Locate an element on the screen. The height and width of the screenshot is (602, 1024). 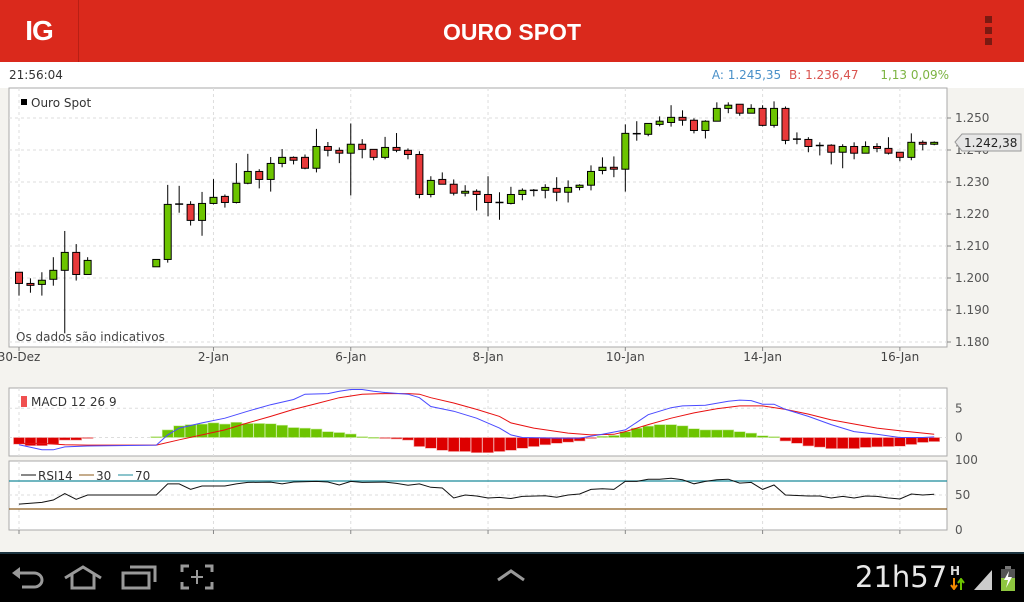
screenshot-icon is located at coordinates (197, 577).